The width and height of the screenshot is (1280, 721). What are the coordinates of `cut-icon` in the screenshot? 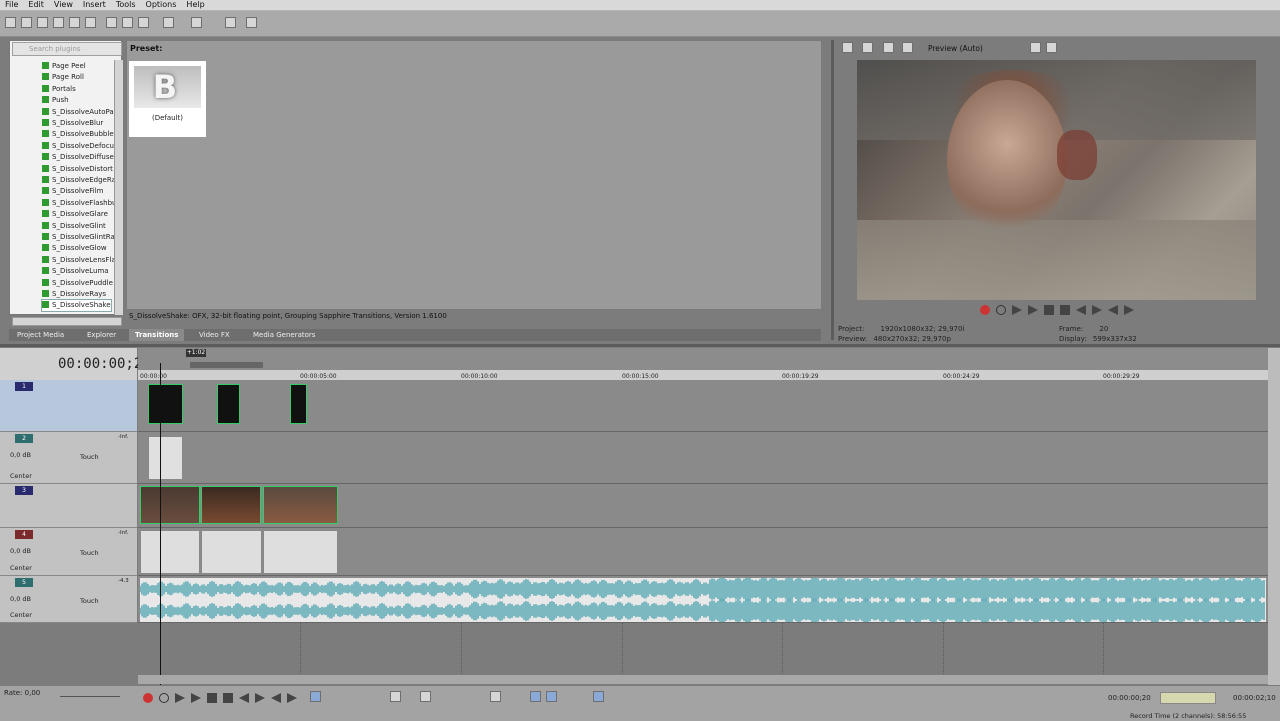 It's located at (111, 22).